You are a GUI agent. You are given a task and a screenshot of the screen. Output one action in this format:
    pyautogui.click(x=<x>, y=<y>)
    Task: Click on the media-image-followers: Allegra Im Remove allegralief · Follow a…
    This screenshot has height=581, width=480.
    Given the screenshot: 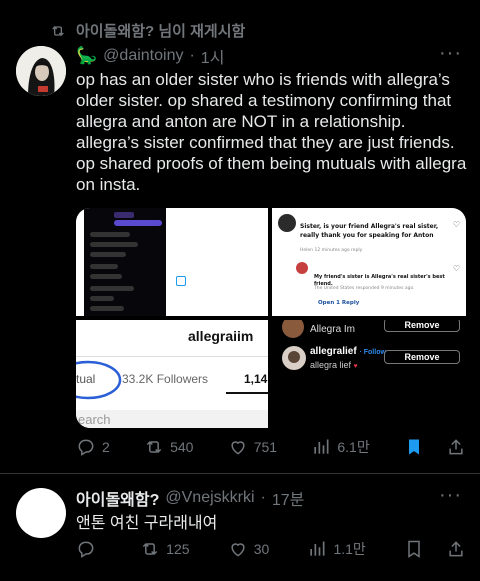 What is the action you would take?
    pyautogui.click(x=369, y=374)
    